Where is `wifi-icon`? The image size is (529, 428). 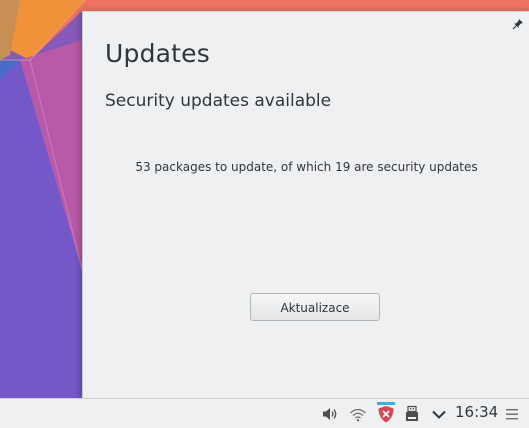
wifi-icon is located at coordinates (358, 414).